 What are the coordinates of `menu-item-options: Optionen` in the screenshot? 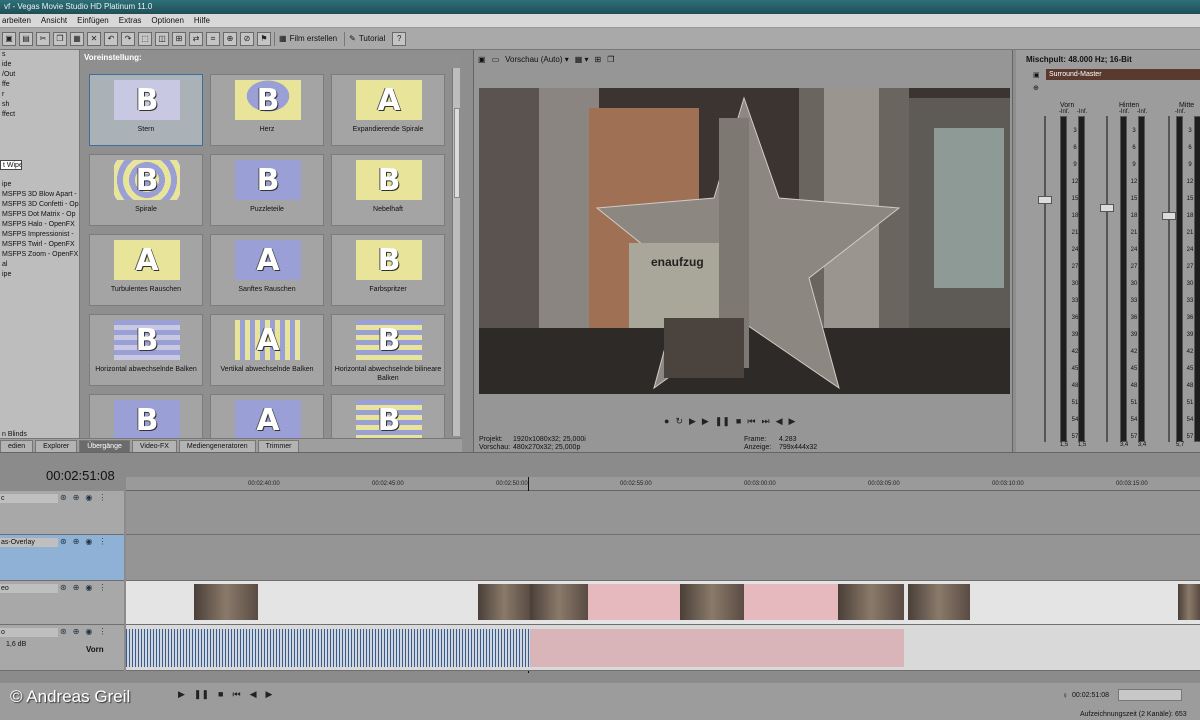 It's located at (167, 20).